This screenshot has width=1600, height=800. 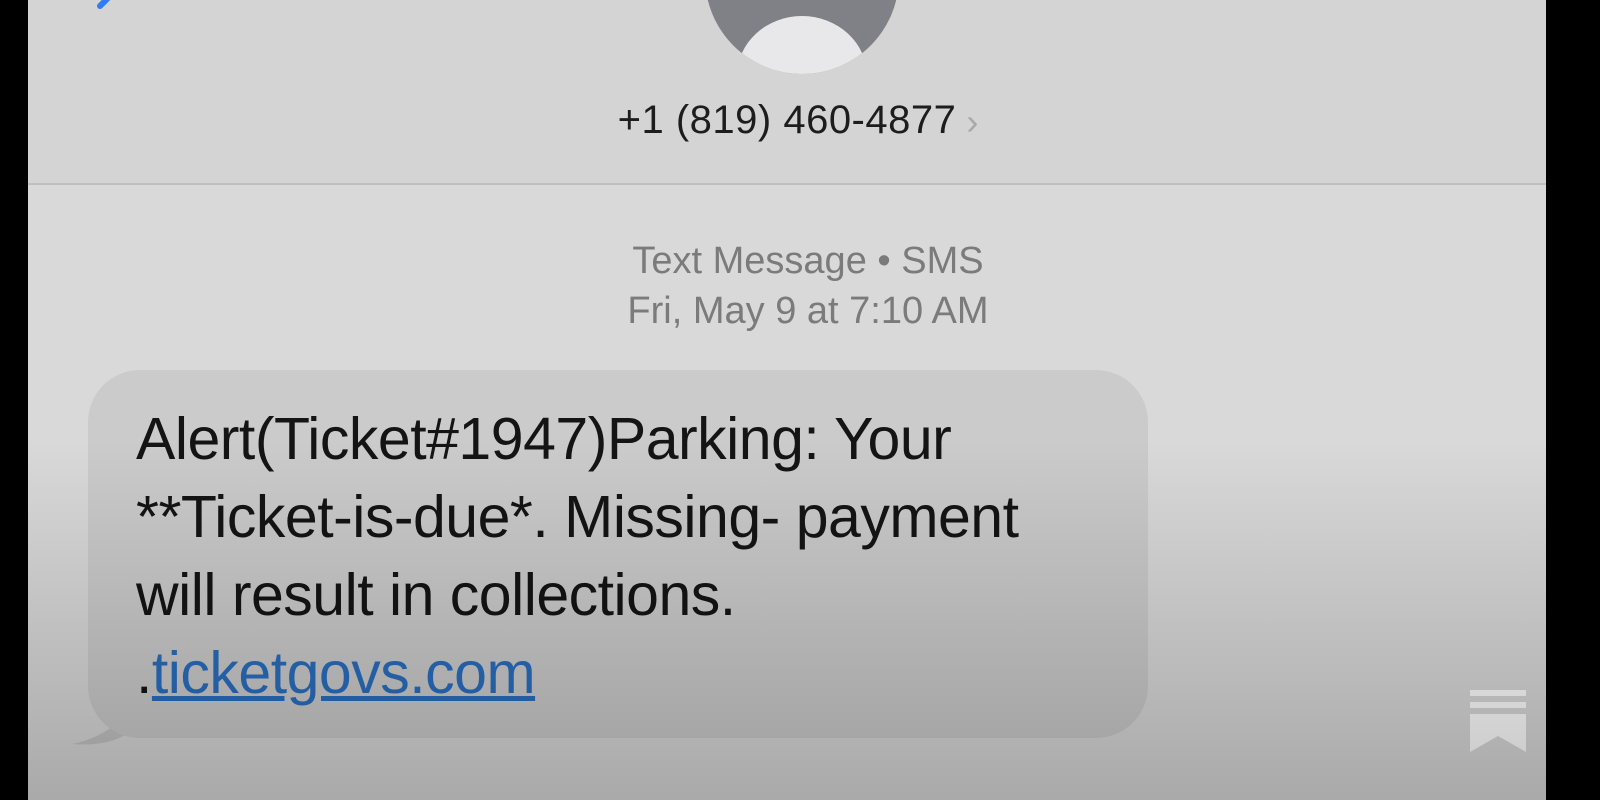 I want to click on contact-info: +1 (819) 460-4877 ›, so click(x=787, y=120).